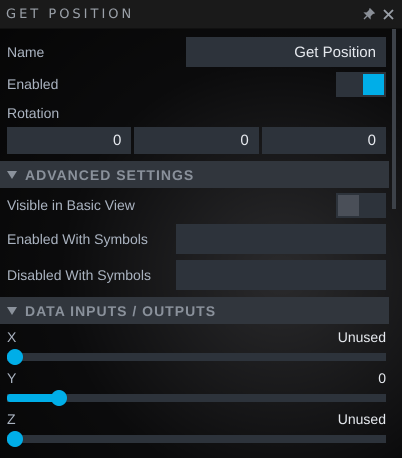  What do you see at coordinates (71, 205) in the screenshot?
I see `field-label: Visible in Basic View` at bounding box center [71, 205].